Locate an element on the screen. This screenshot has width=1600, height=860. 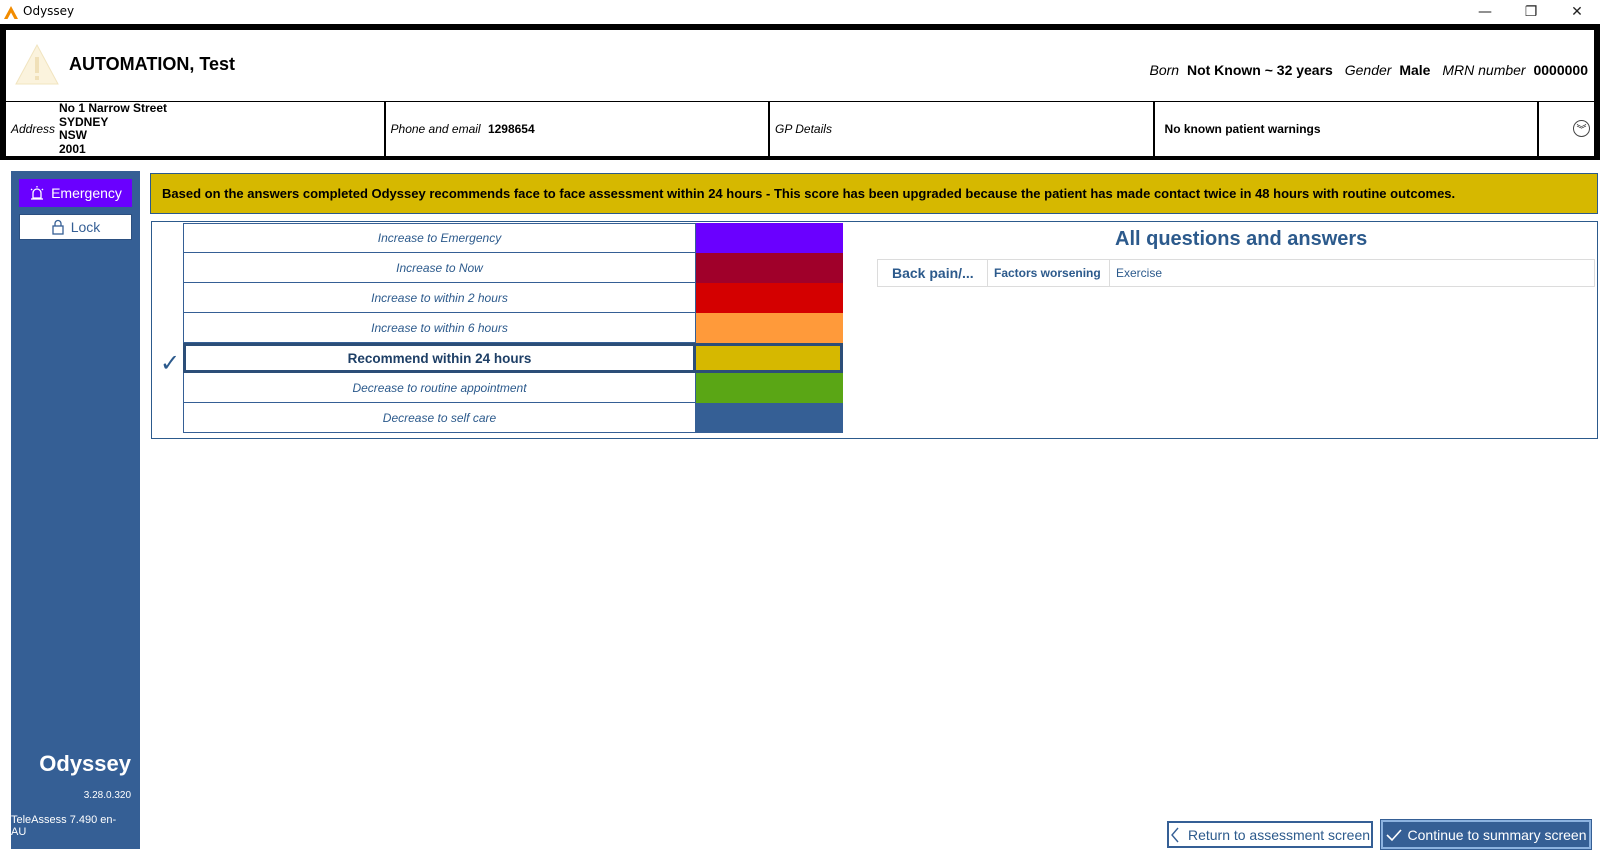
lock-icon is located at coordinates (58, 227).